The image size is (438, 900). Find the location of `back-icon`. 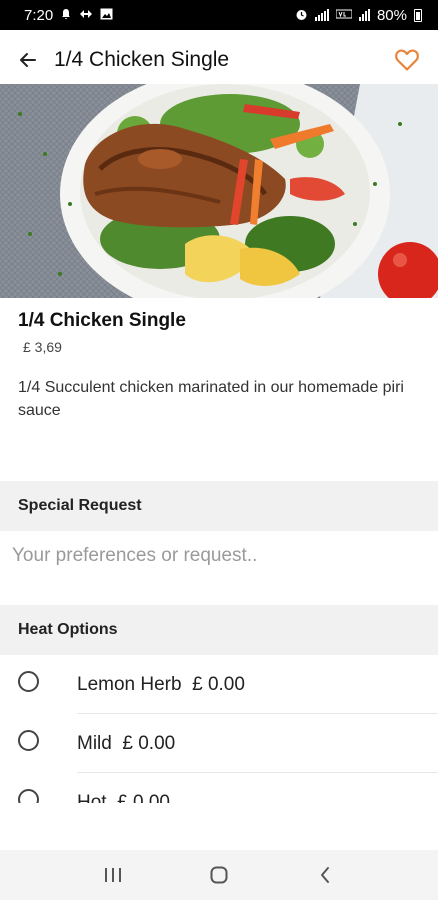

back-icon is located at coordinates (325, 875).